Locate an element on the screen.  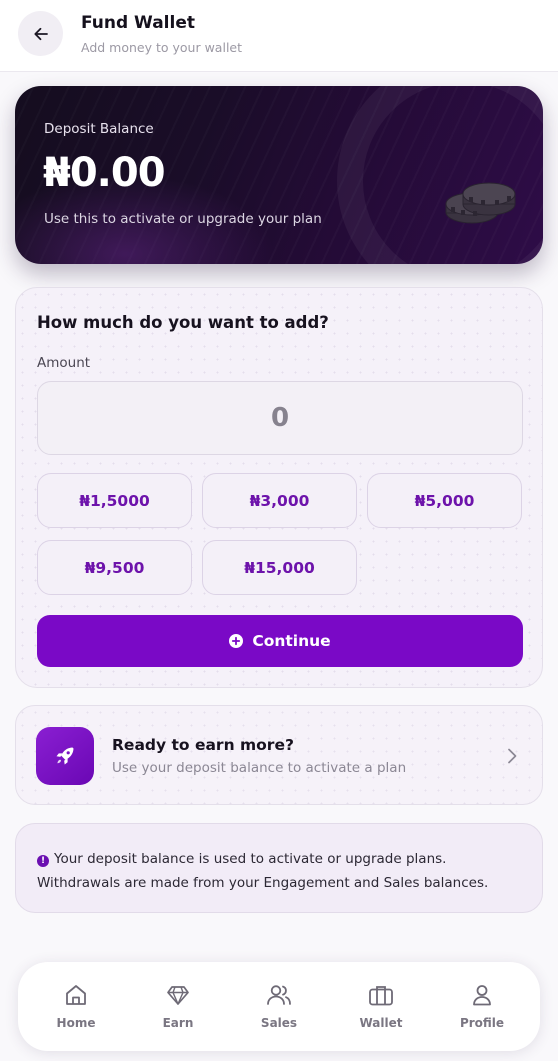
page-title: Fund Wallet is located at coordinates (138, 23).